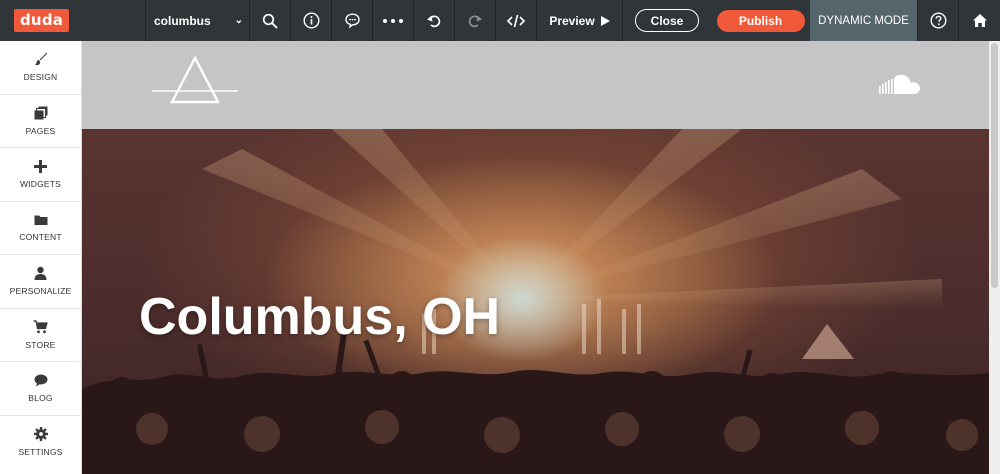  I want to click on sidebar-item-design: DESIGN, so click(40, 68).